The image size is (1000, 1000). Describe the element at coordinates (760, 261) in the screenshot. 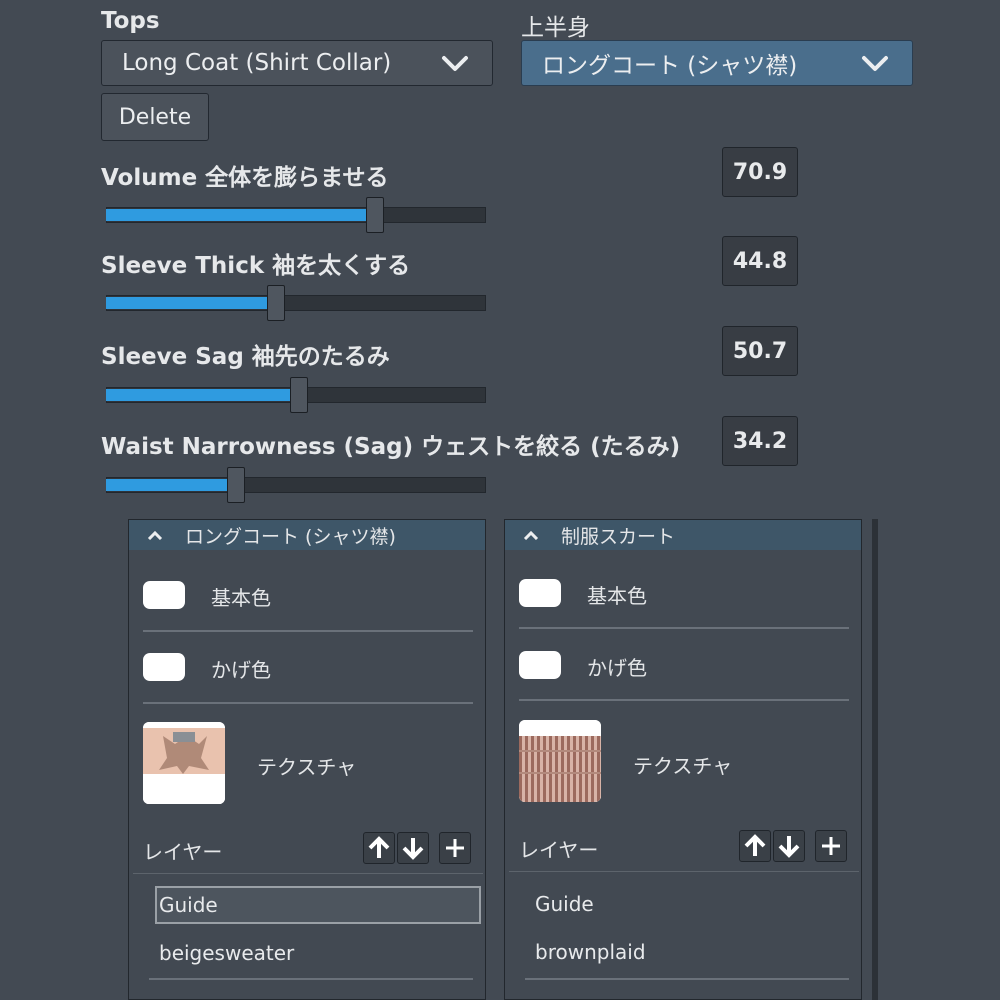

I see `sleeve-thick-value: 44.8` at that location.